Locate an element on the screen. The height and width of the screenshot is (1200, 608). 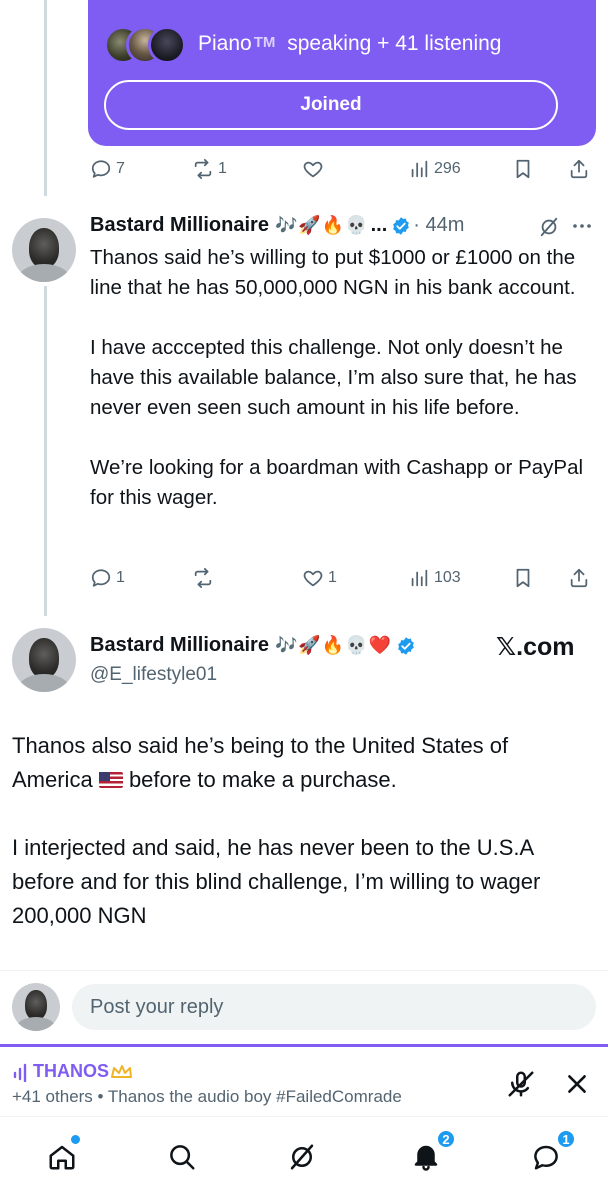
space-tweet-actions: 7 1 296 is located at coordinates (343, 173).